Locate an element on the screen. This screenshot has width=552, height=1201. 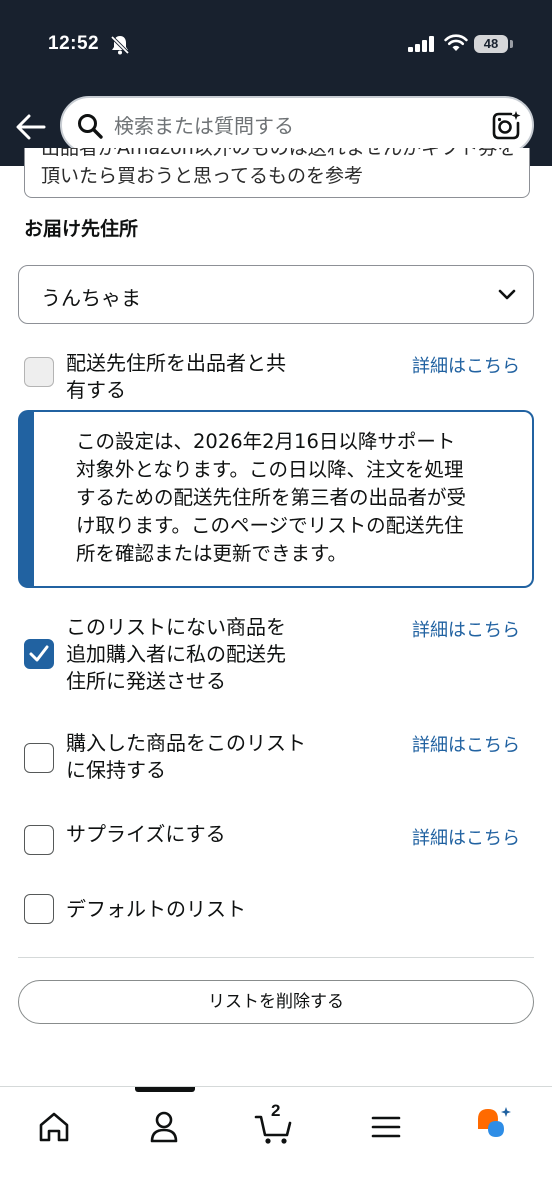
surprise-label: サプライズにする is located at coordinates (146, 834).